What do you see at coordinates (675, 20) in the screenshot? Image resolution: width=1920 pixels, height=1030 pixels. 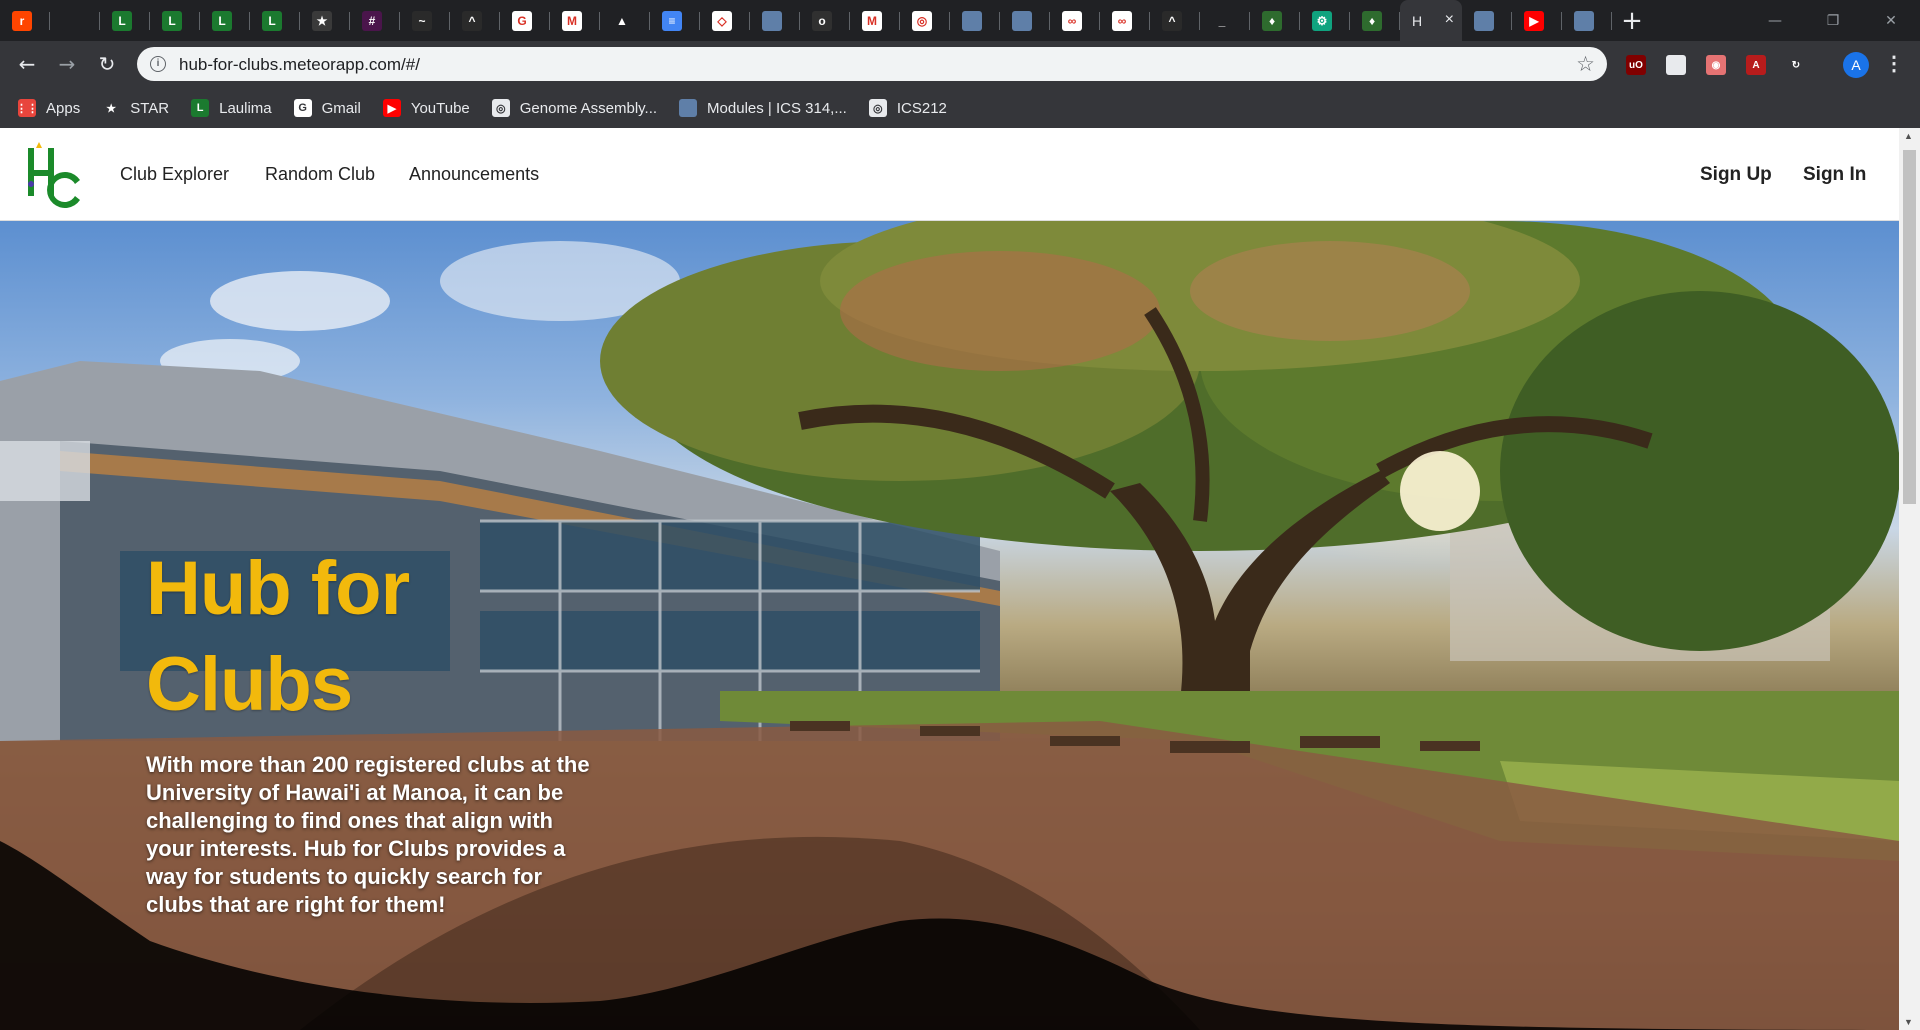 I see `browser-tab: ≡` at bounding box center [675, 20].